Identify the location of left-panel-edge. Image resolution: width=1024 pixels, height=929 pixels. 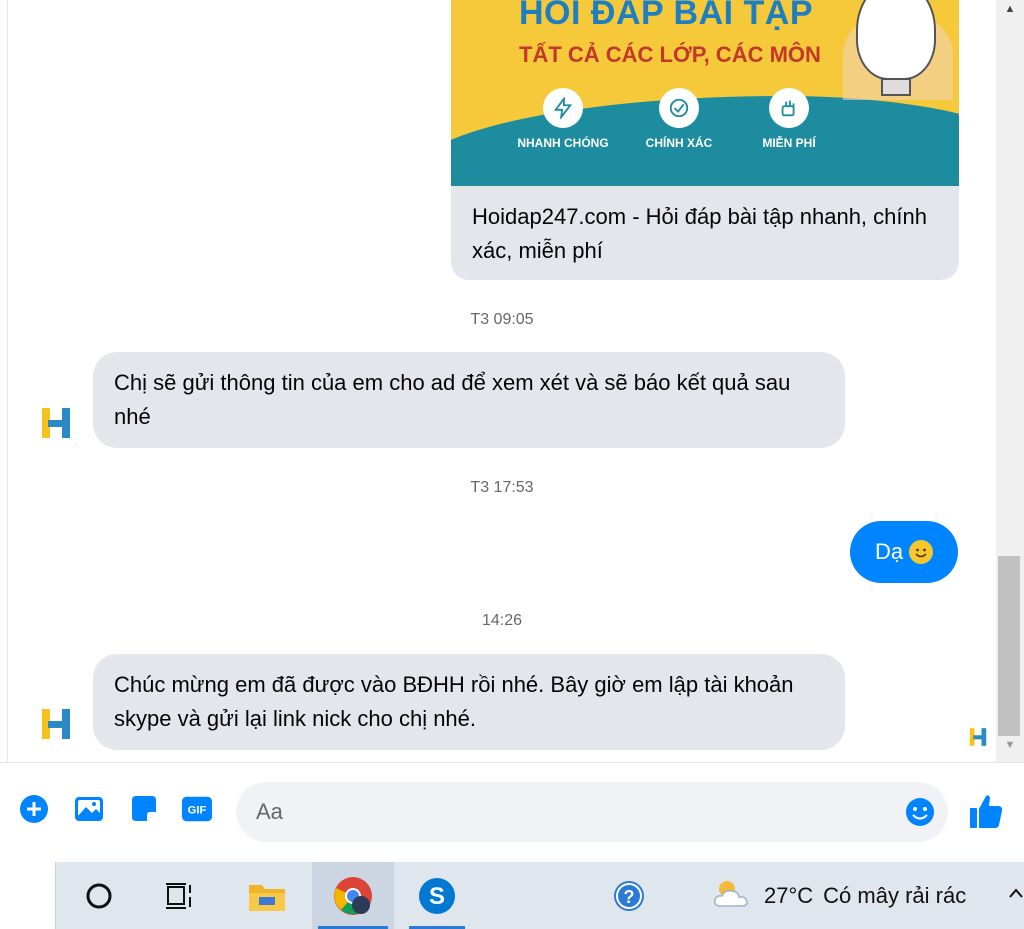
(4, 381).